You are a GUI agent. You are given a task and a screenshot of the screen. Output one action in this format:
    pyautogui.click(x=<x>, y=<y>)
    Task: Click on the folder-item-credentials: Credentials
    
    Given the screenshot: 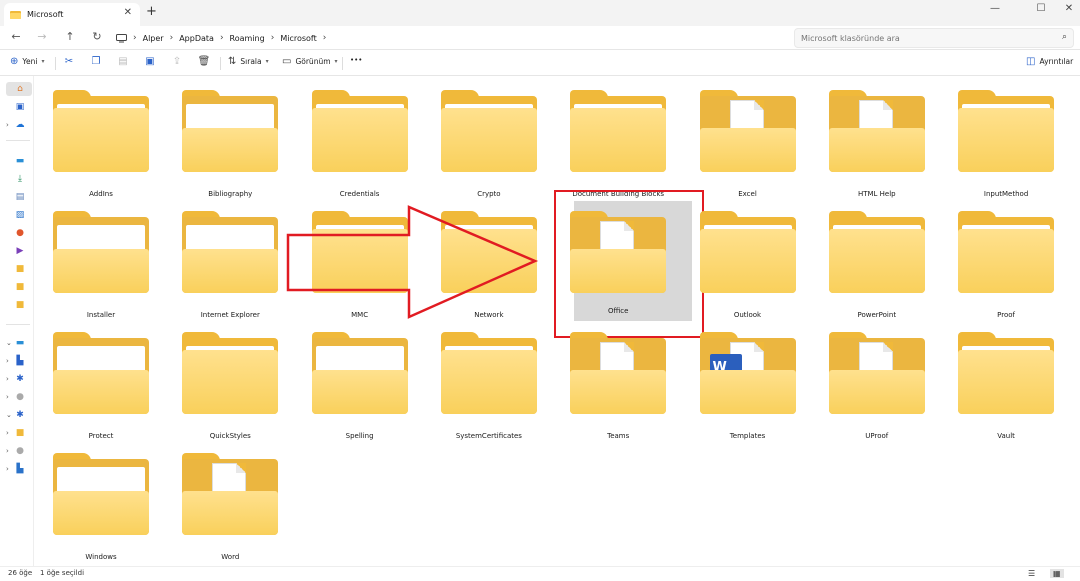 What is the action you would take?
    pyautogui.click(x=354, y=137)
    